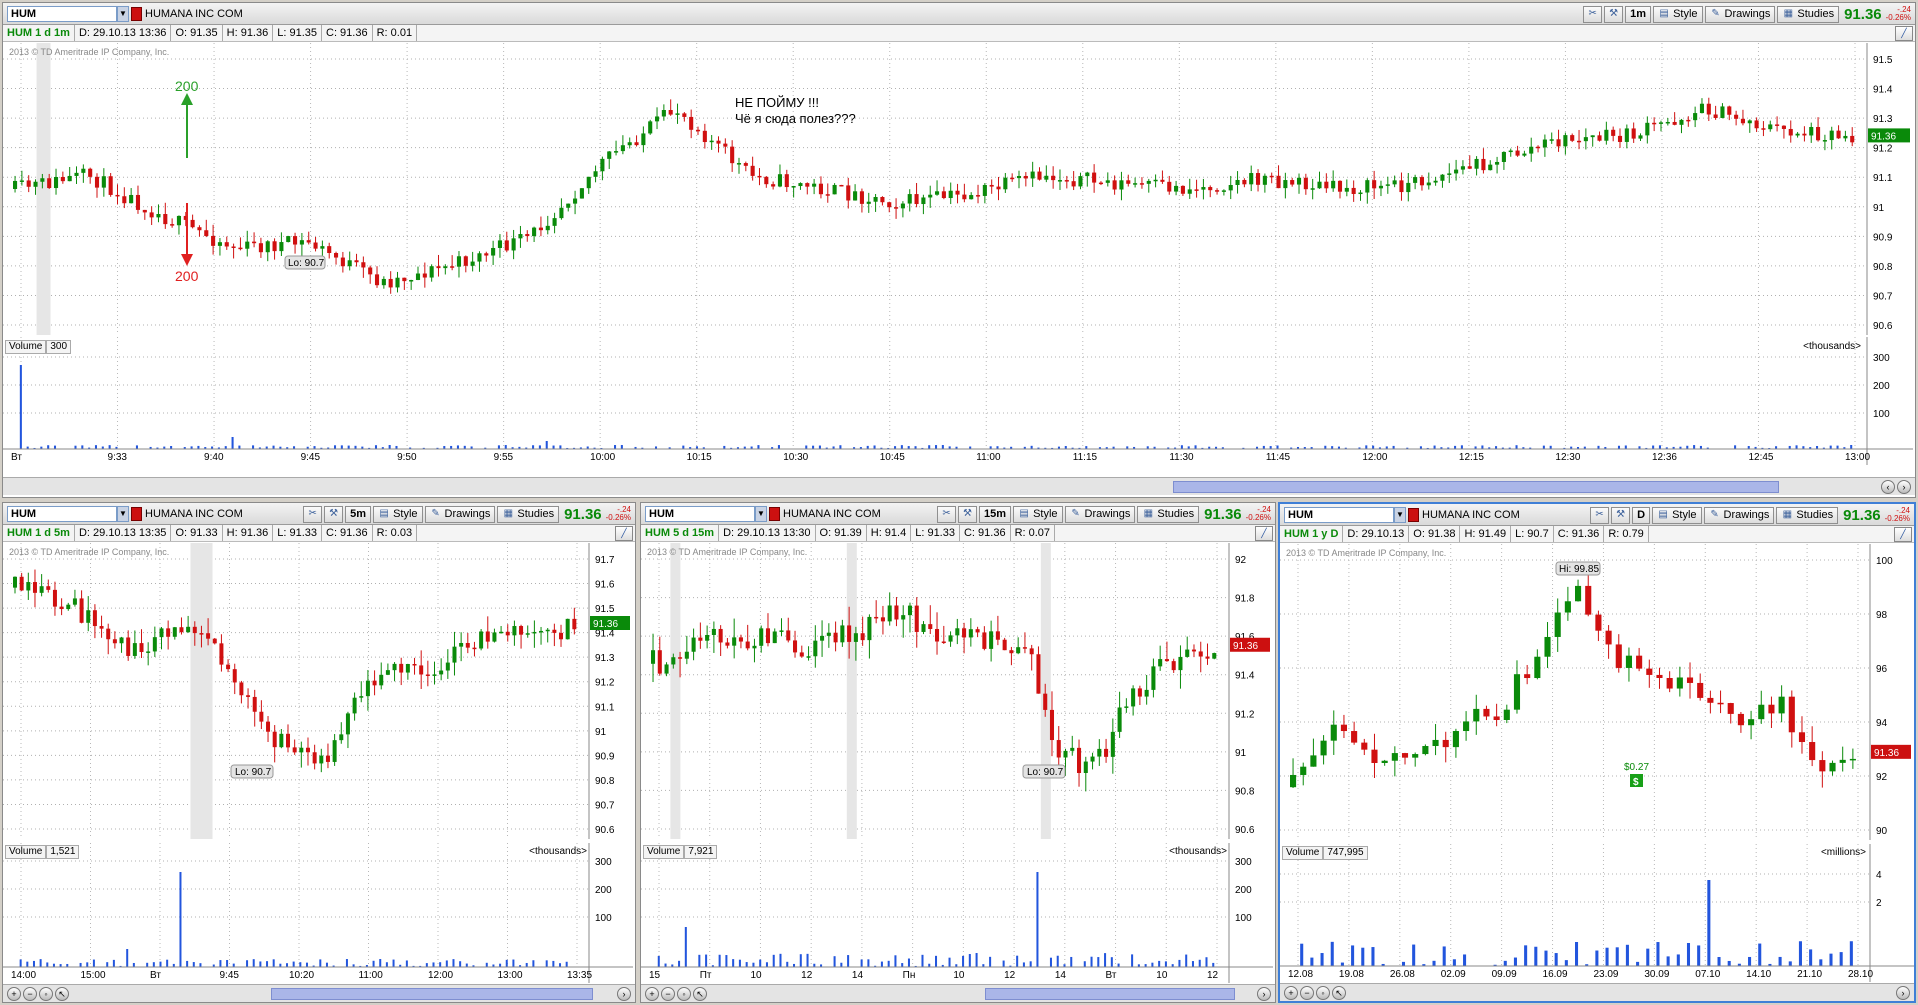  What do you see at coordinates (957, 913) in the screenshot?
I see `volume-chart-15m: 300 200 100 15 Пт 10 12 14 Пн 10 12 14 Вт 10 12` at bounding box center [957, 913].